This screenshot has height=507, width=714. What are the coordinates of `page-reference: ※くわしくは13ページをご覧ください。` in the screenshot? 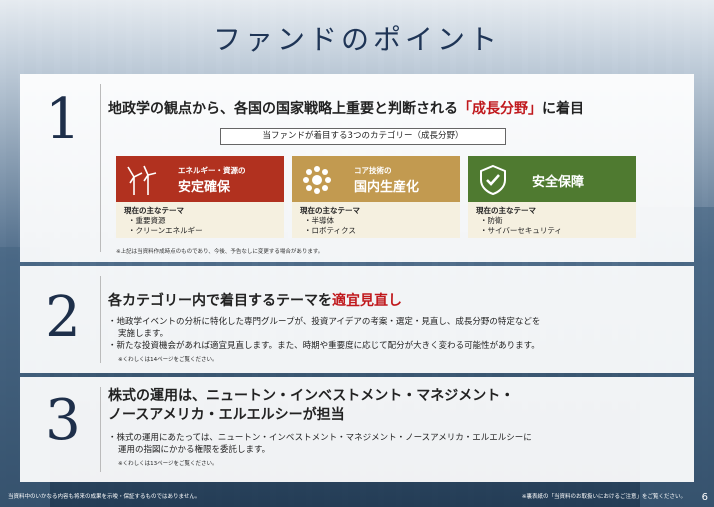 It's located at (168, 464).